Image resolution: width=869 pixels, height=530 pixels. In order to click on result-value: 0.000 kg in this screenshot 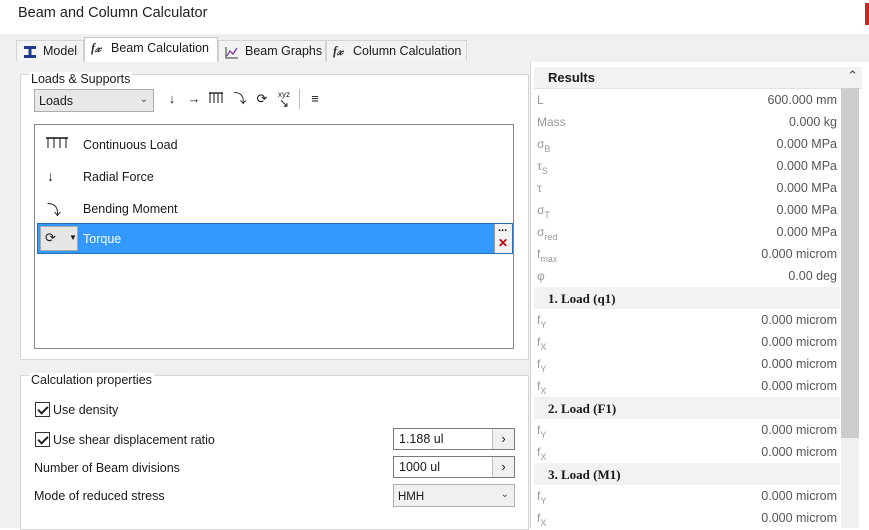, I will do `click(813, 122)`.